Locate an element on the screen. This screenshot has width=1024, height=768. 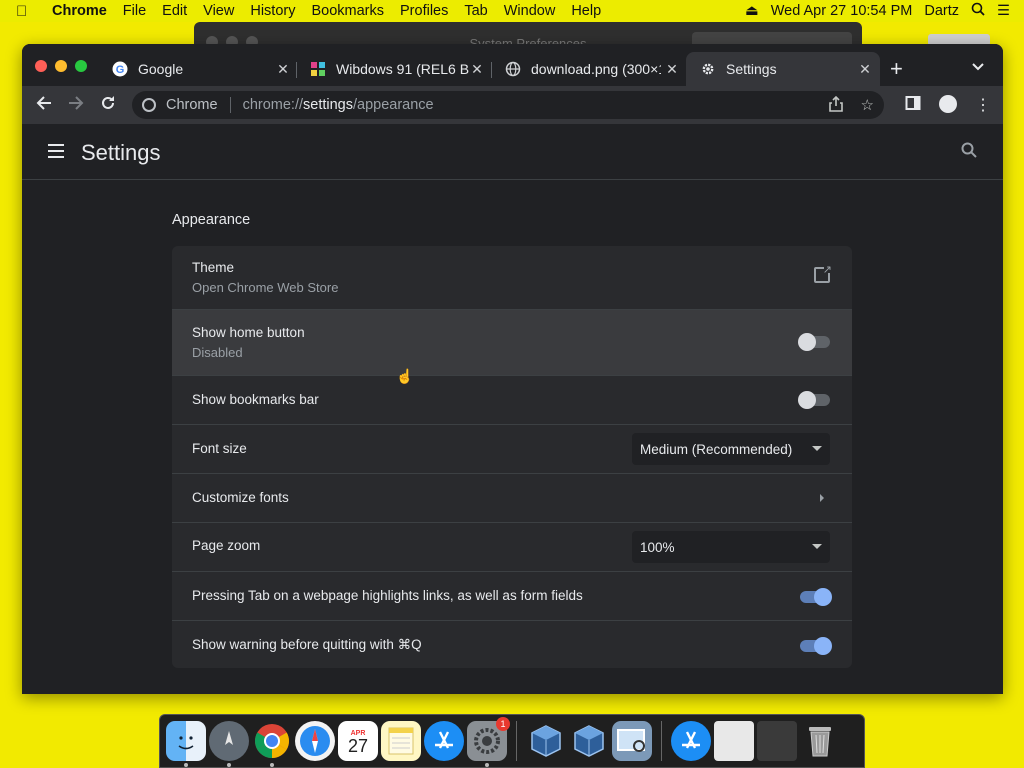
side-panel-icon is located at coordinates (913, 105).